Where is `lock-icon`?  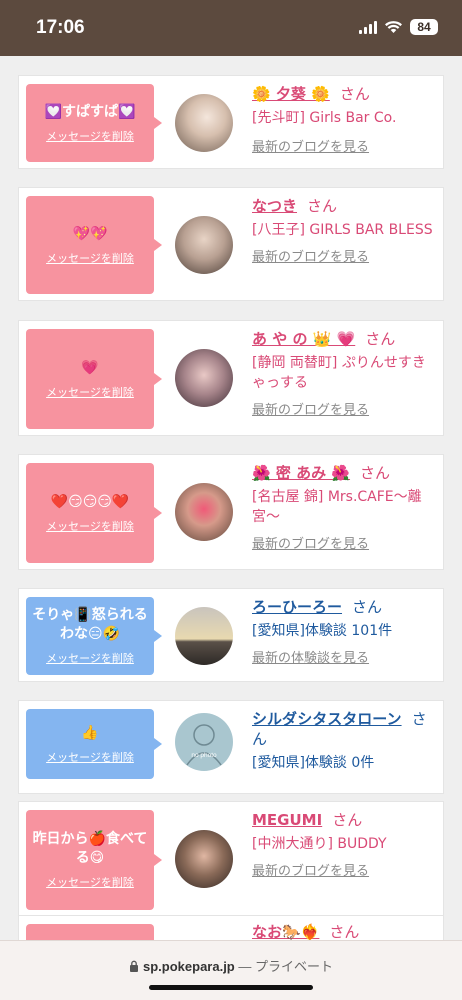
lock-icon is located at coordinates (134, 966).